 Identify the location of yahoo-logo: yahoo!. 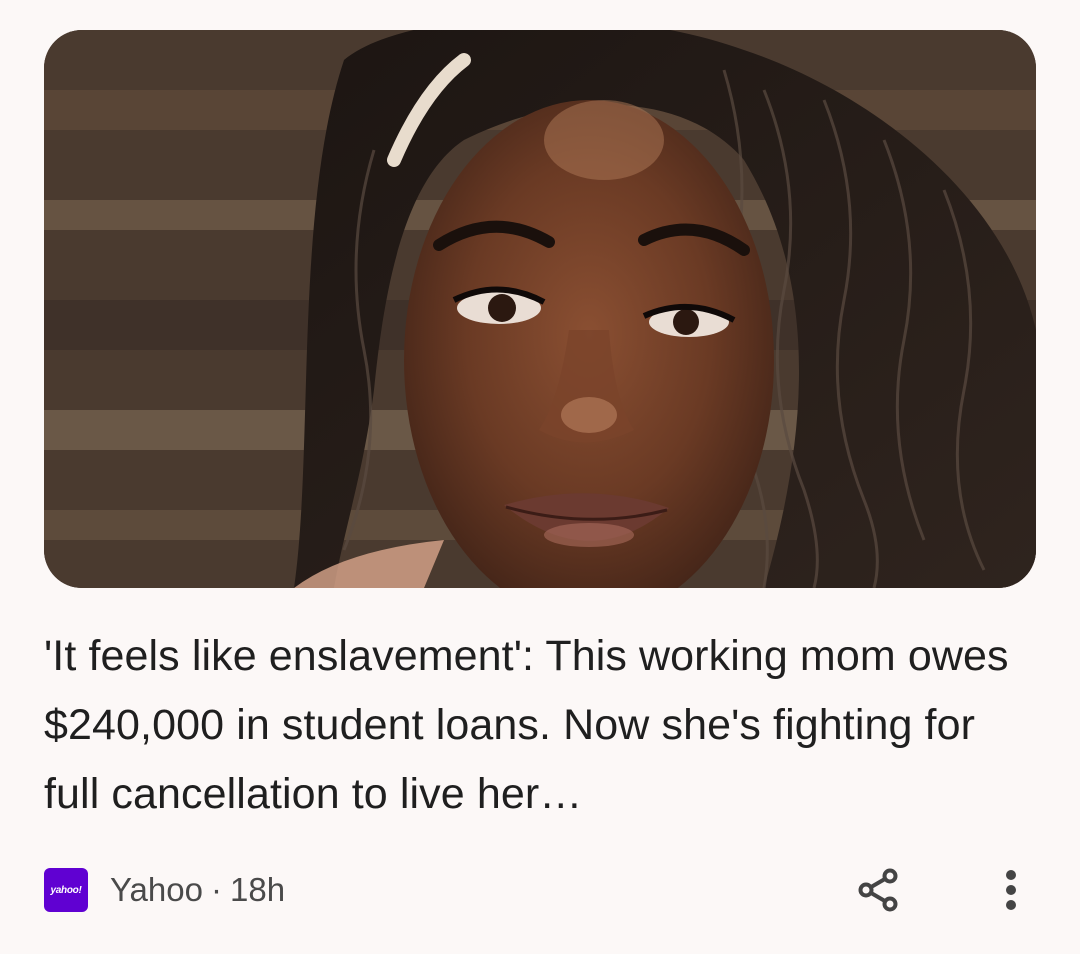
(66, 890).